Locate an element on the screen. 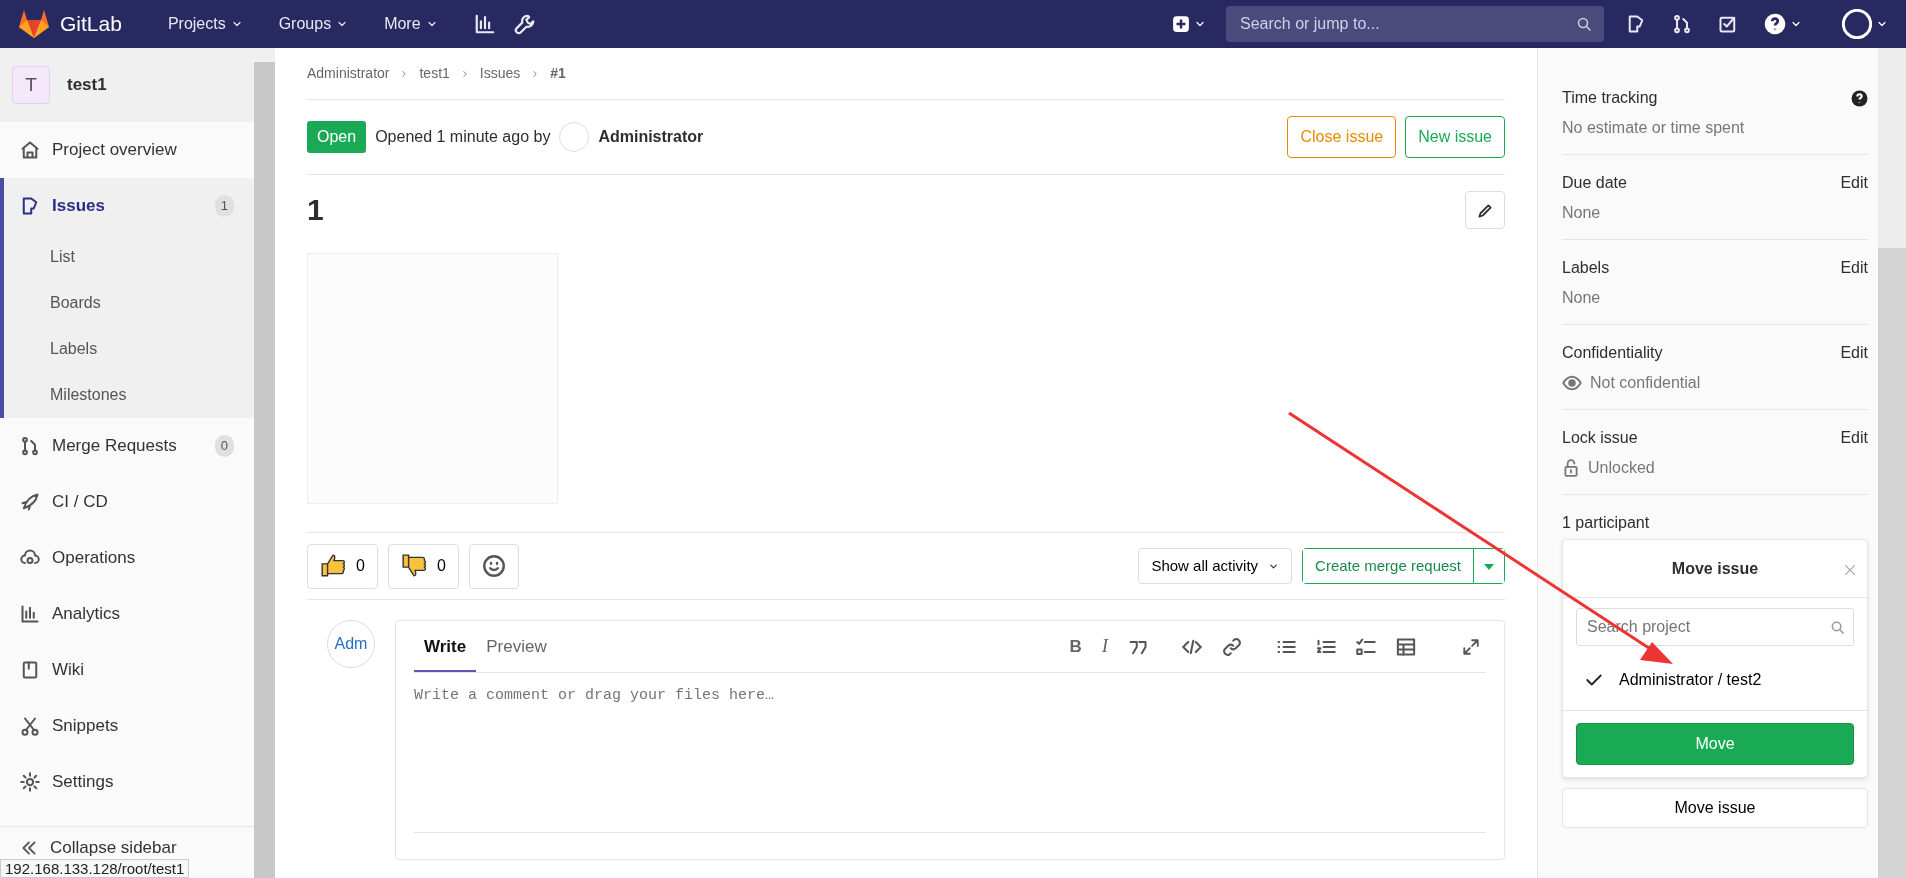 The image size is (1906, 878). status-badge: Open is located at coordinates (337, 137).